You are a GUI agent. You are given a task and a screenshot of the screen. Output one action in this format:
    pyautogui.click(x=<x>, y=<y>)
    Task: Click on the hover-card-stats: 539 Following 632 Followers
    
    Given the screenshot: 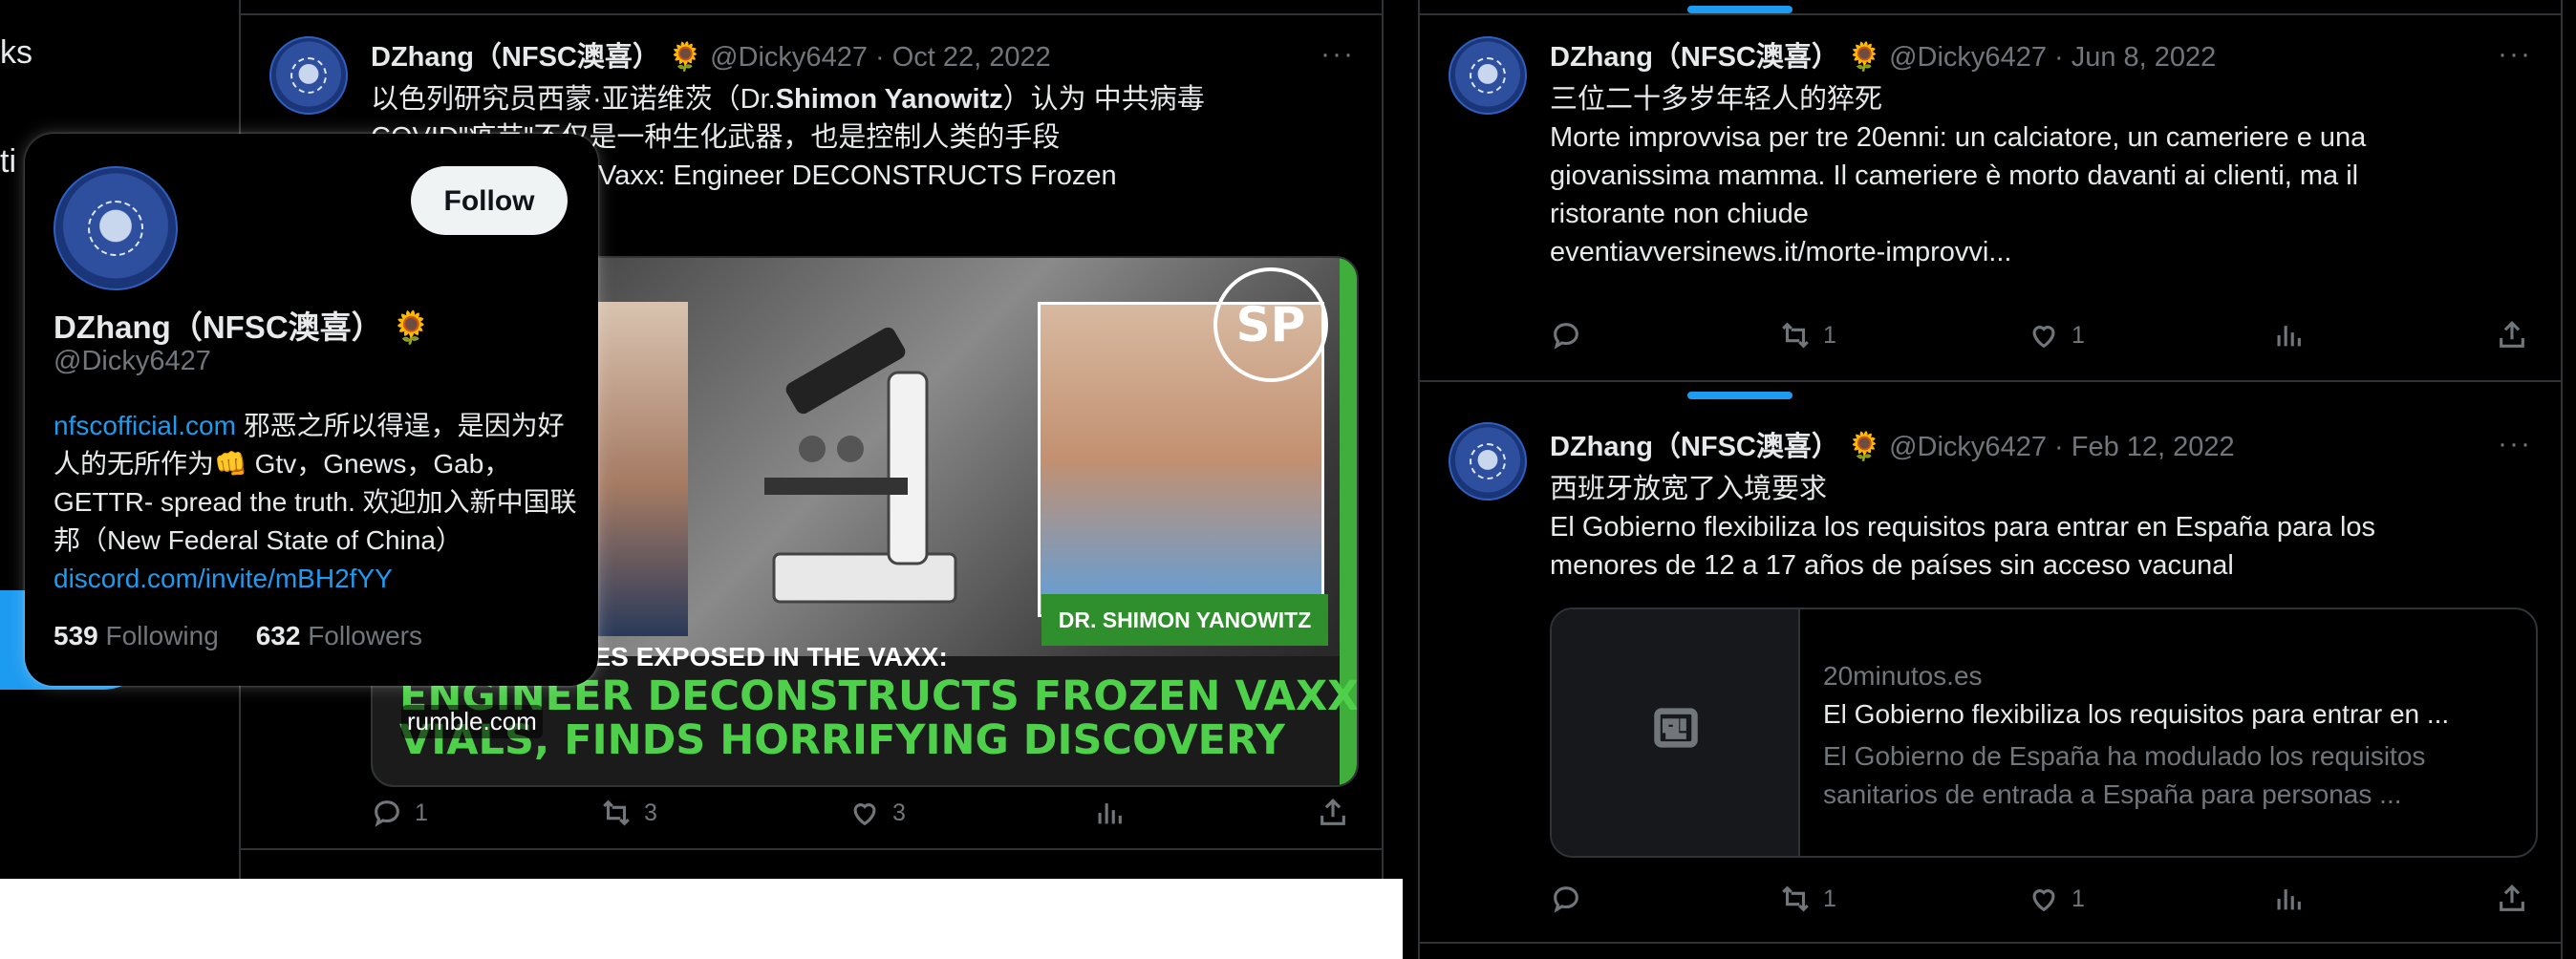 What is the action you would take?
    pyautogui.click(x=238, y=636)
    